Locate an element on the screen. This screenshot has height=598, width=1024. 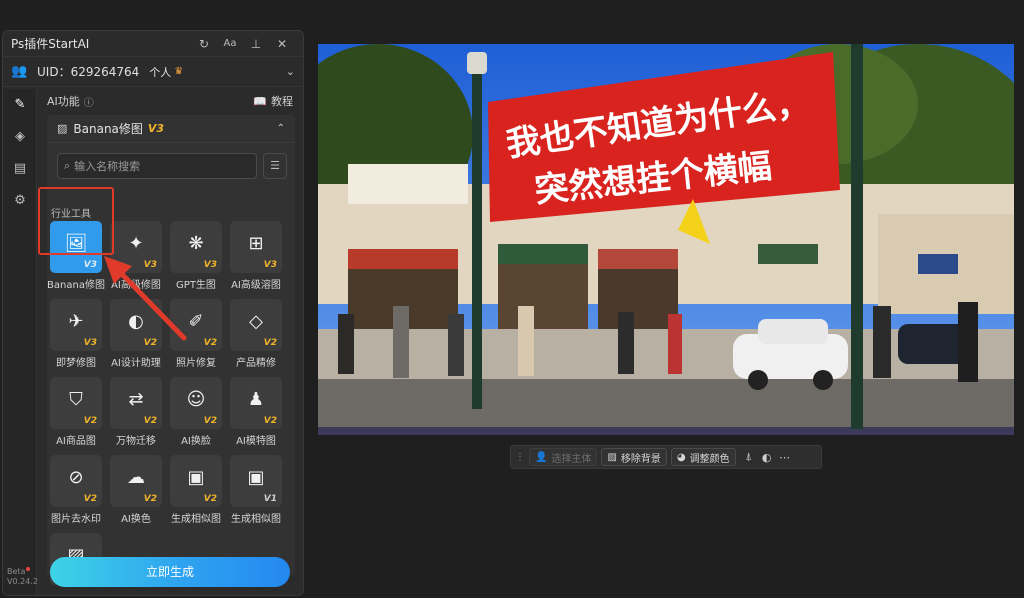
remove-bg-label: 移除背景 is located at coordinates (640, 459).